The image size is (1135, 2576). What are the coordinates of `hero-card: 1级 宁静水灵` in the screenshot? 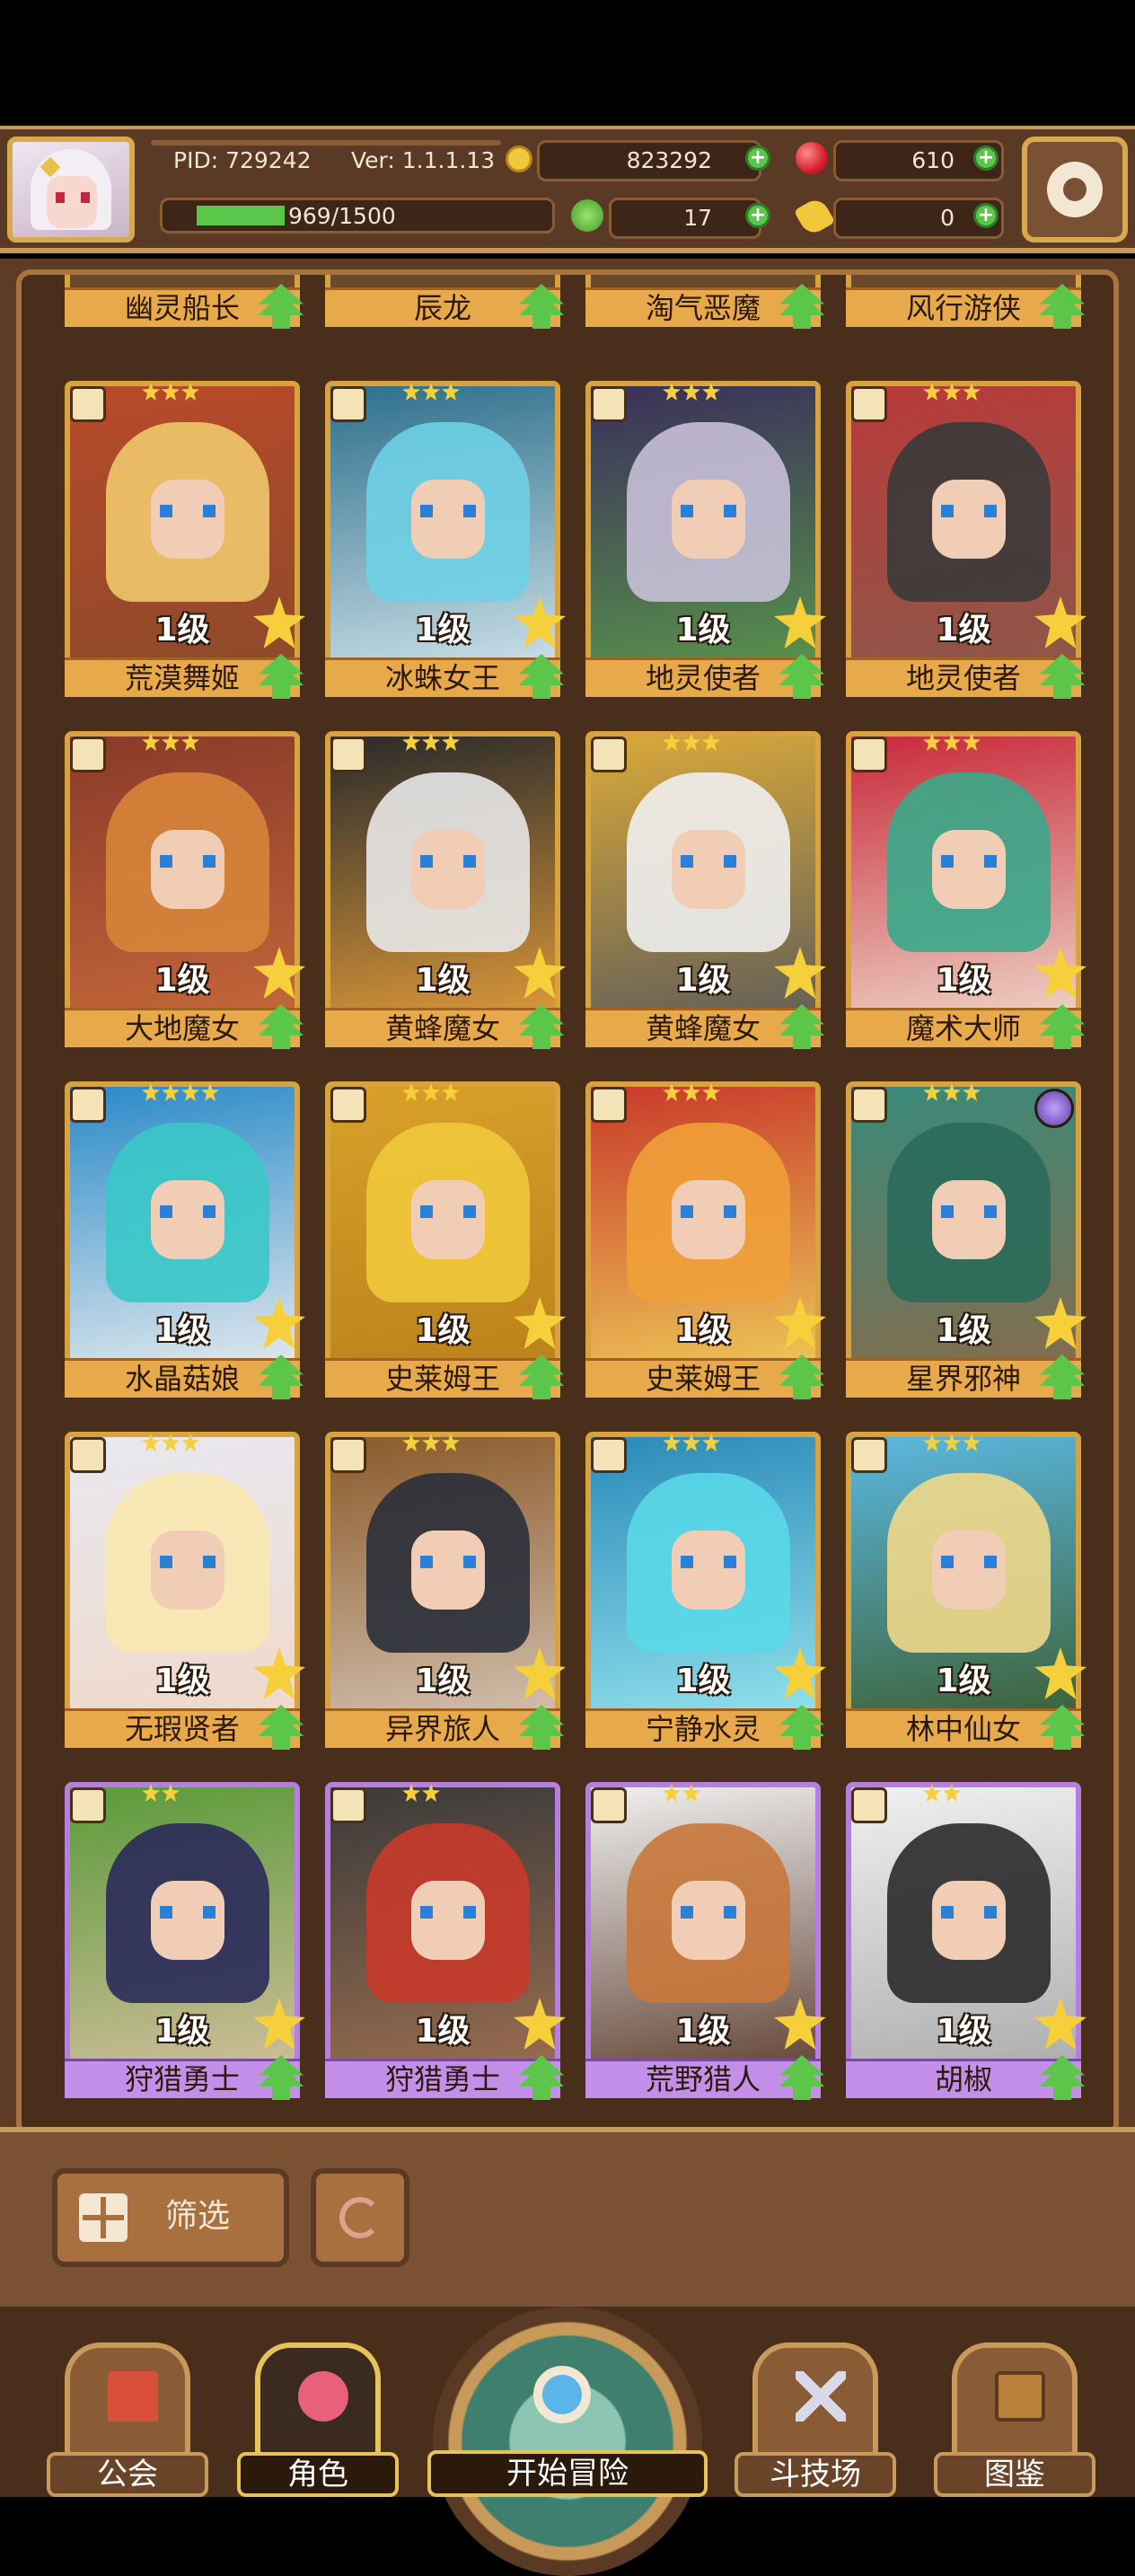 It's located at (705, 1591).